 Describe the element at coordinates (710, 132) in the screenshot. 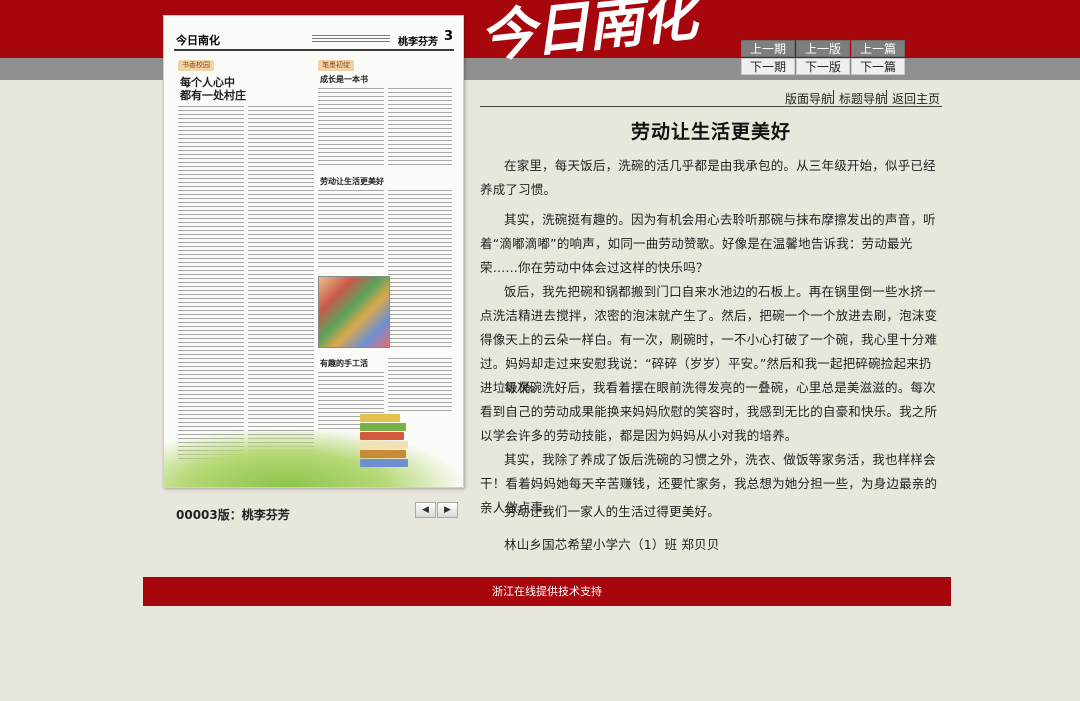

I see `article-title: 劳动让生活更美好` at that location.